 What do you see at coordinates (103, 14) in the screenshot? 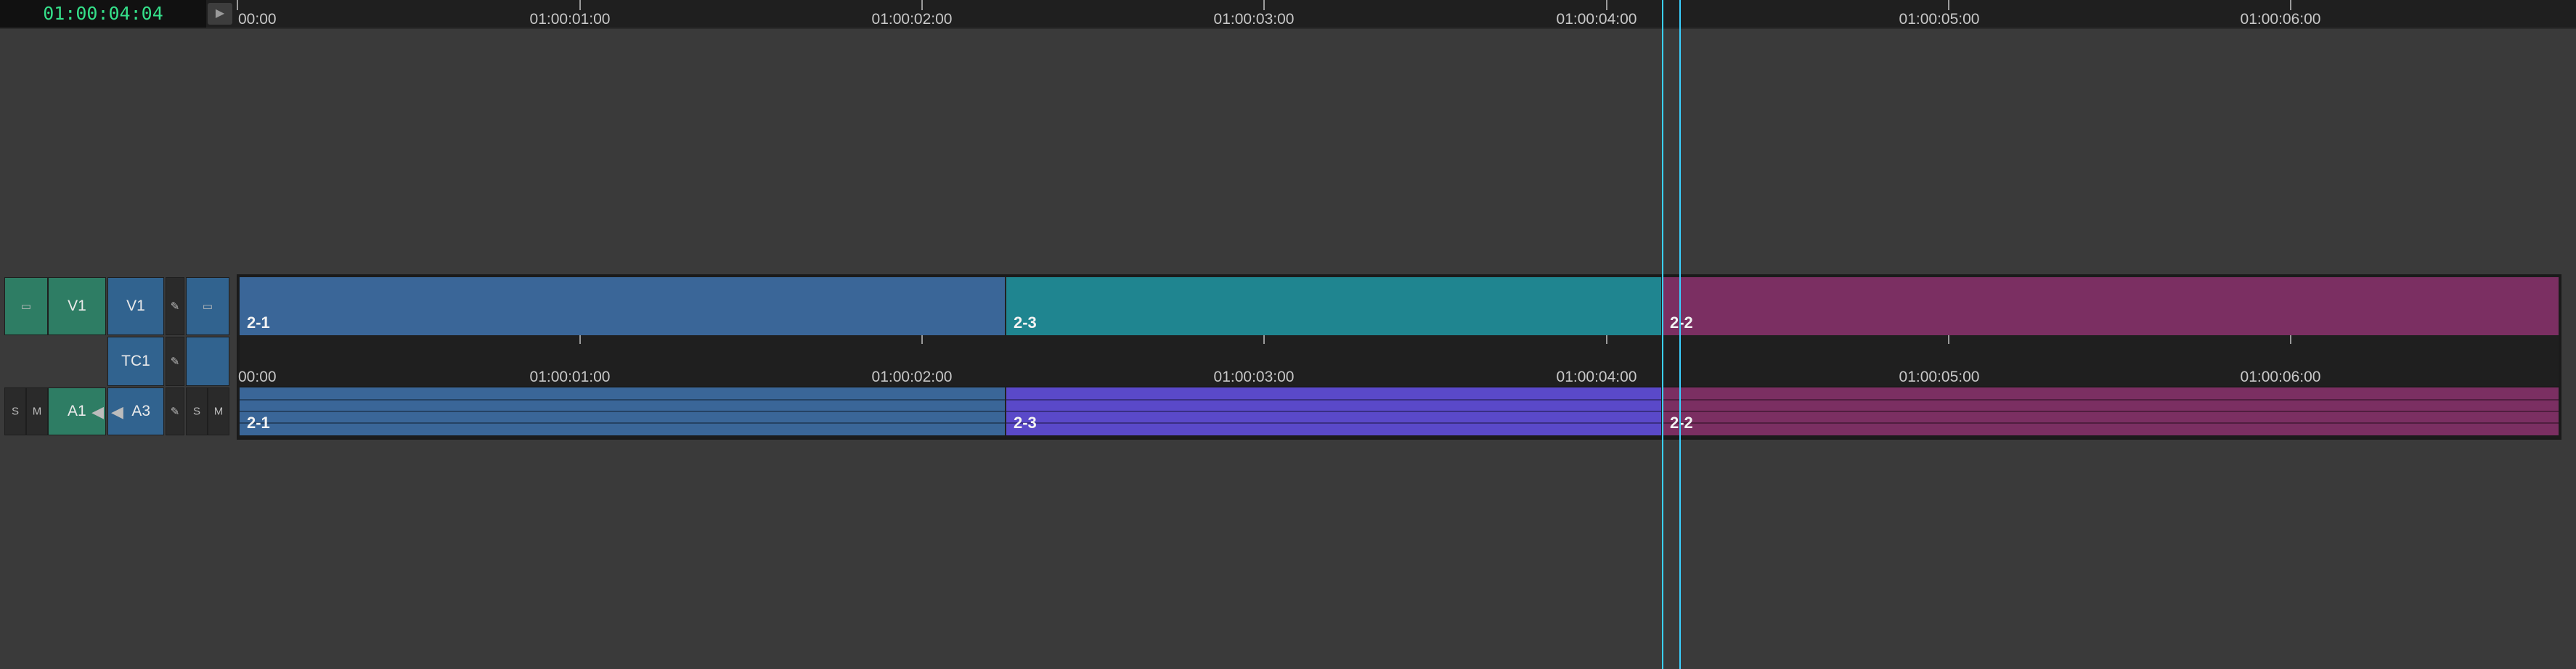
I see `timecode-display: 01:00:04:04` at bounding box center [103, 14].